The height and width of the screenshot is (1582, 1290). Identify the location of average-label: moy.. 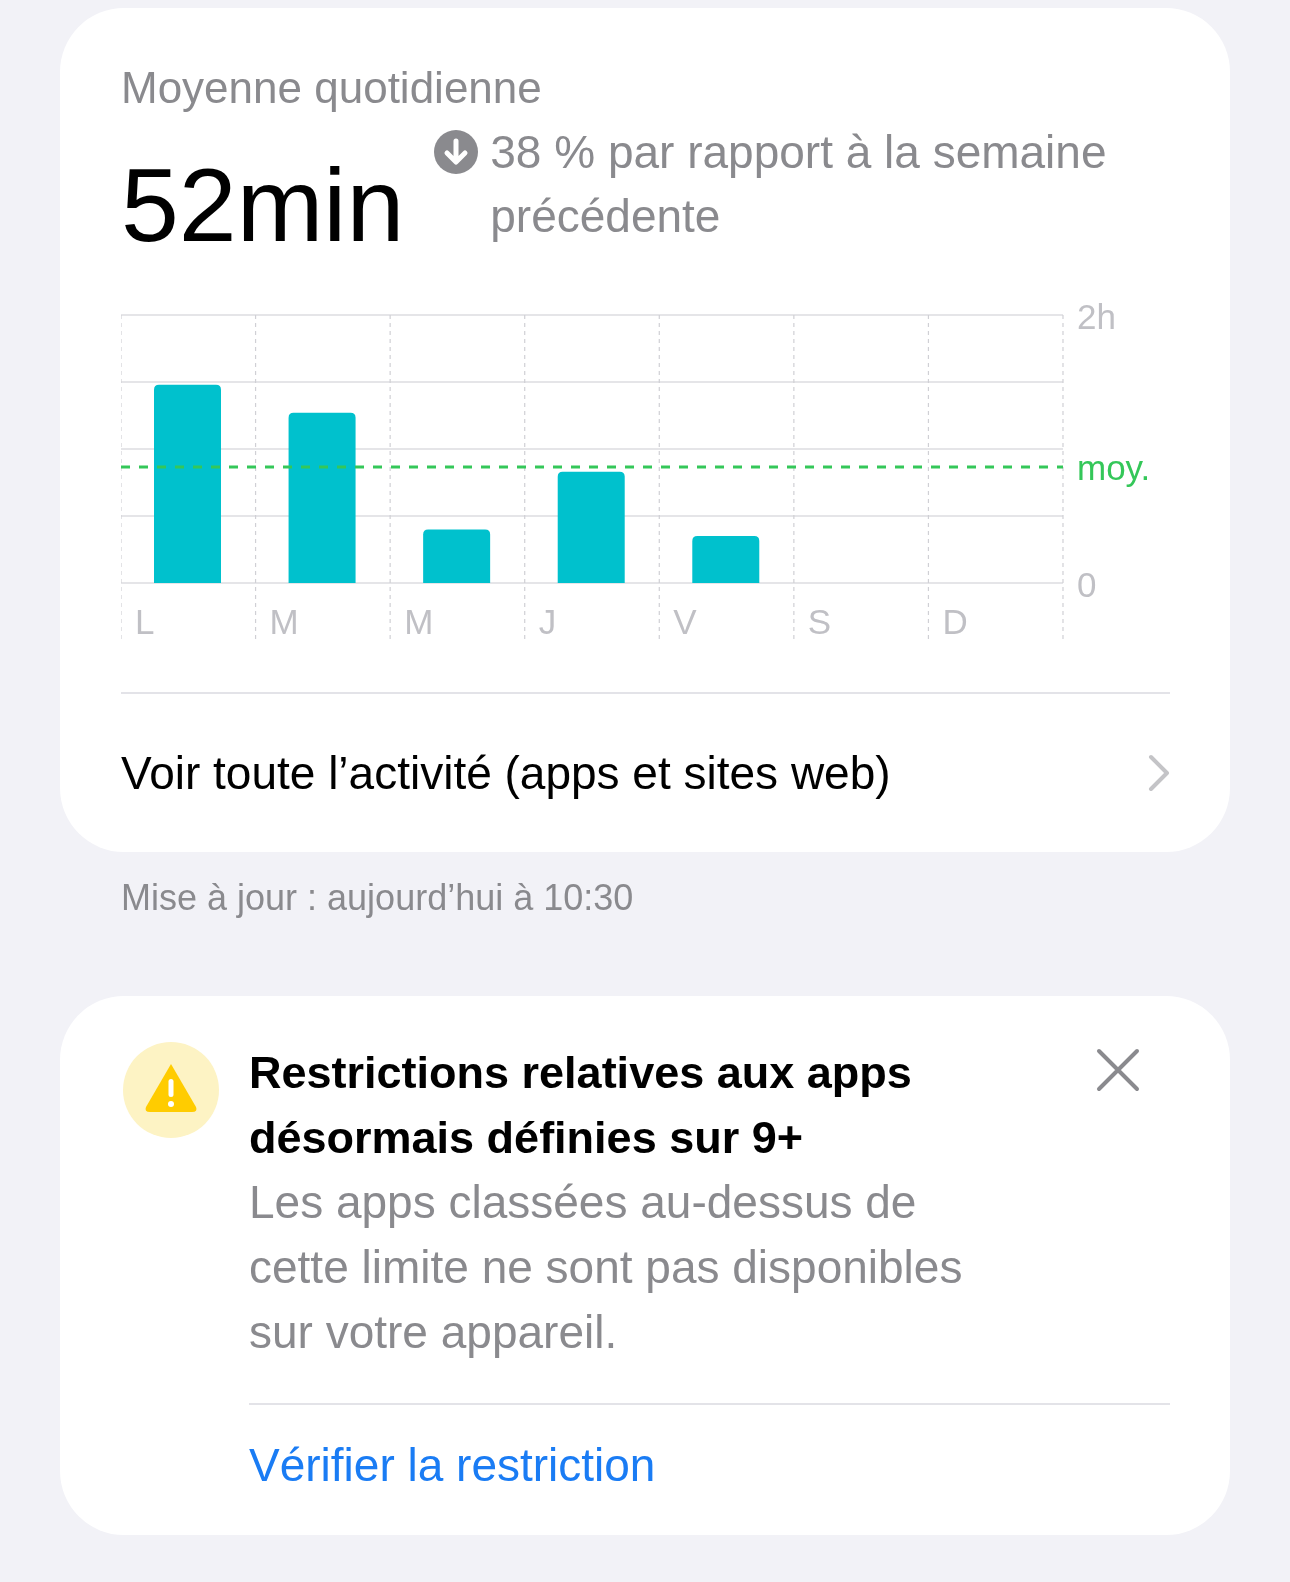
(1114, 467).